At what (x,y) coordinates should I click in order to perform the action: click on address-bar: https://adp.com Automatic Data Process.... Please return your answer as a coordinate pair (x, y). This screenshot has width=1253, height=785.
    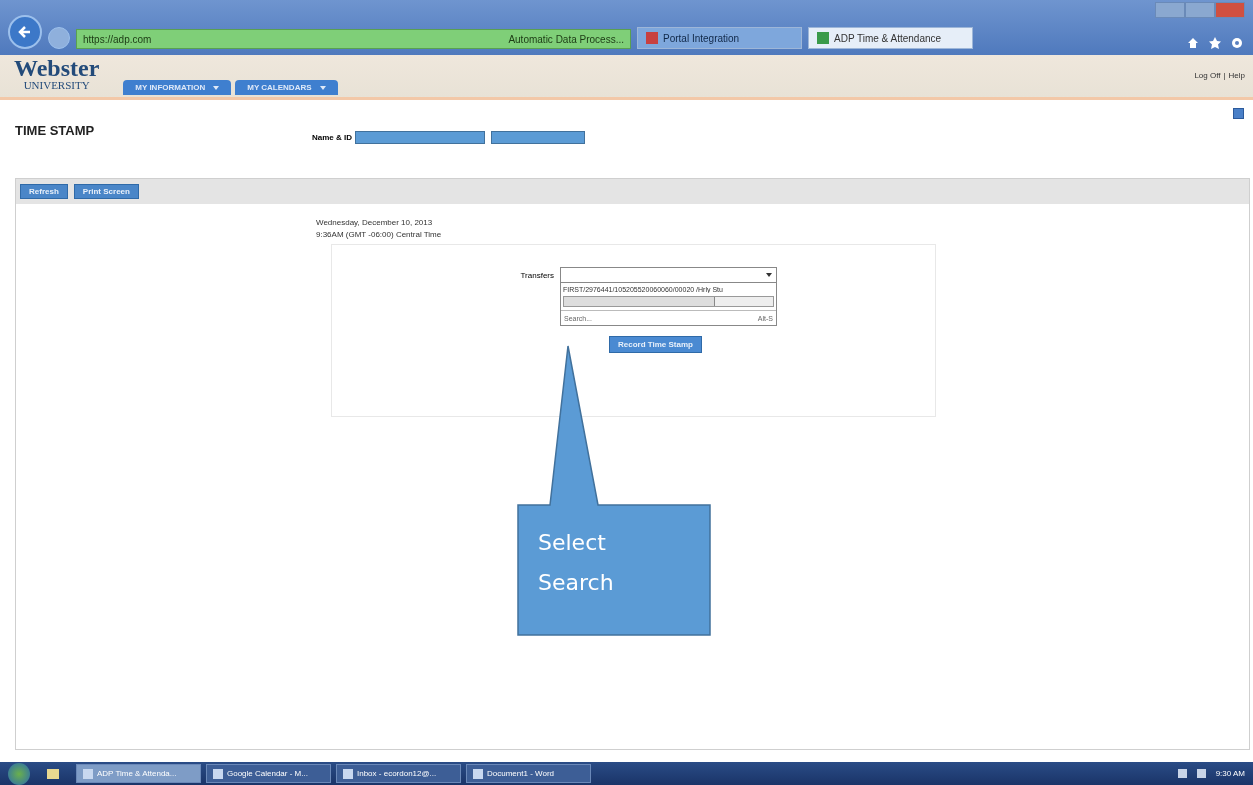
    Looking at the image, I should click on (353, 39).